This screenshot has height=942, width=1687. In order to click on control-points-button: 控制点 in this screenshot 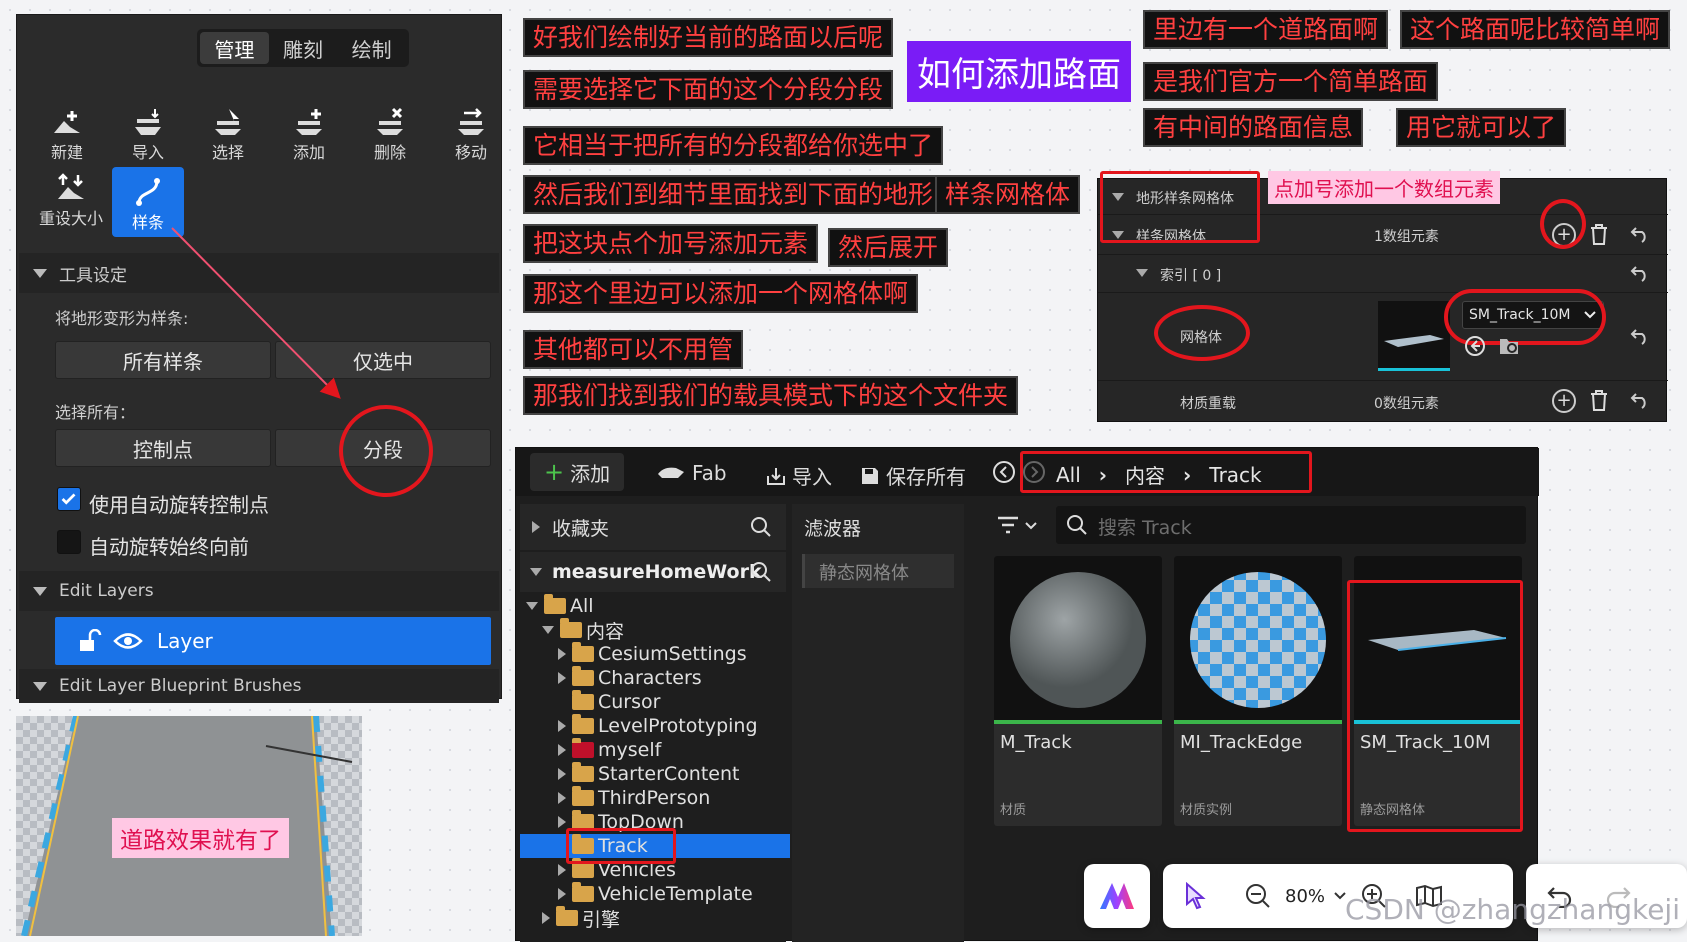, I will do `click(163, 448)`.